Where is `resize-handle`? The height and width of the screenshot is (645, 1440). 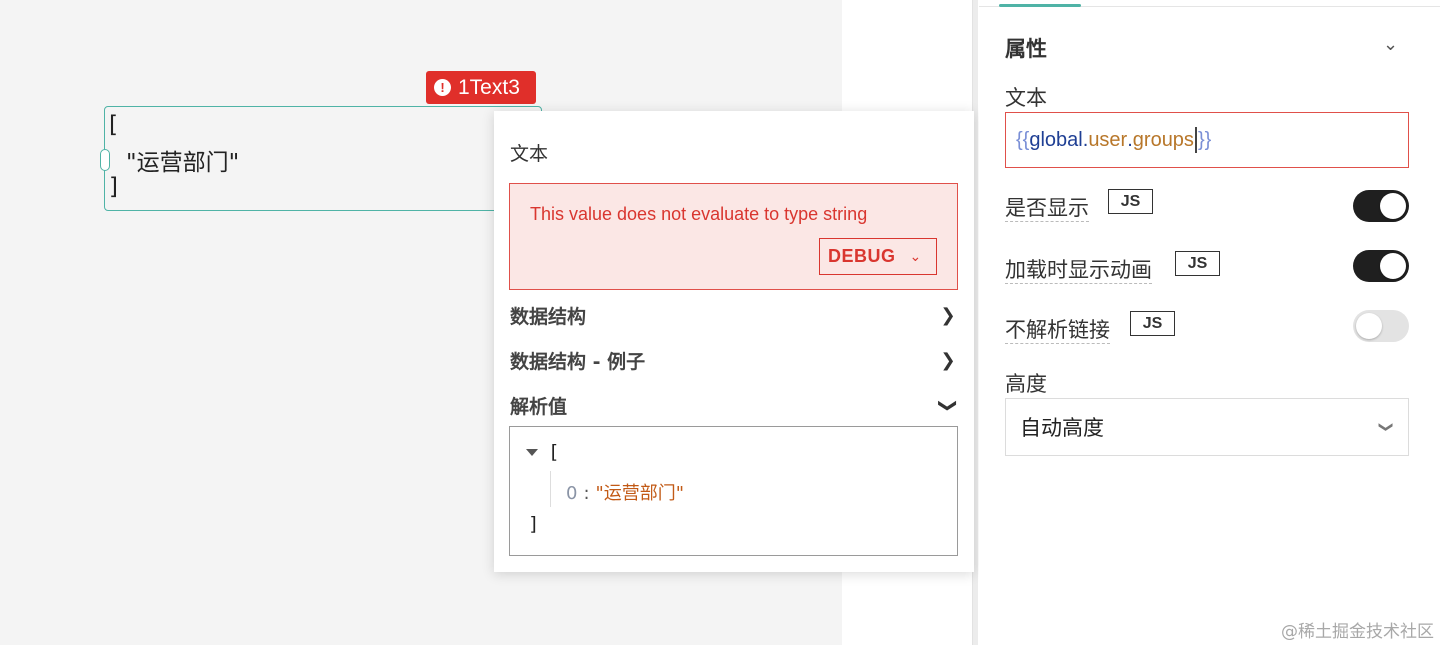
resize-handle is located at coordinates (105, 160).